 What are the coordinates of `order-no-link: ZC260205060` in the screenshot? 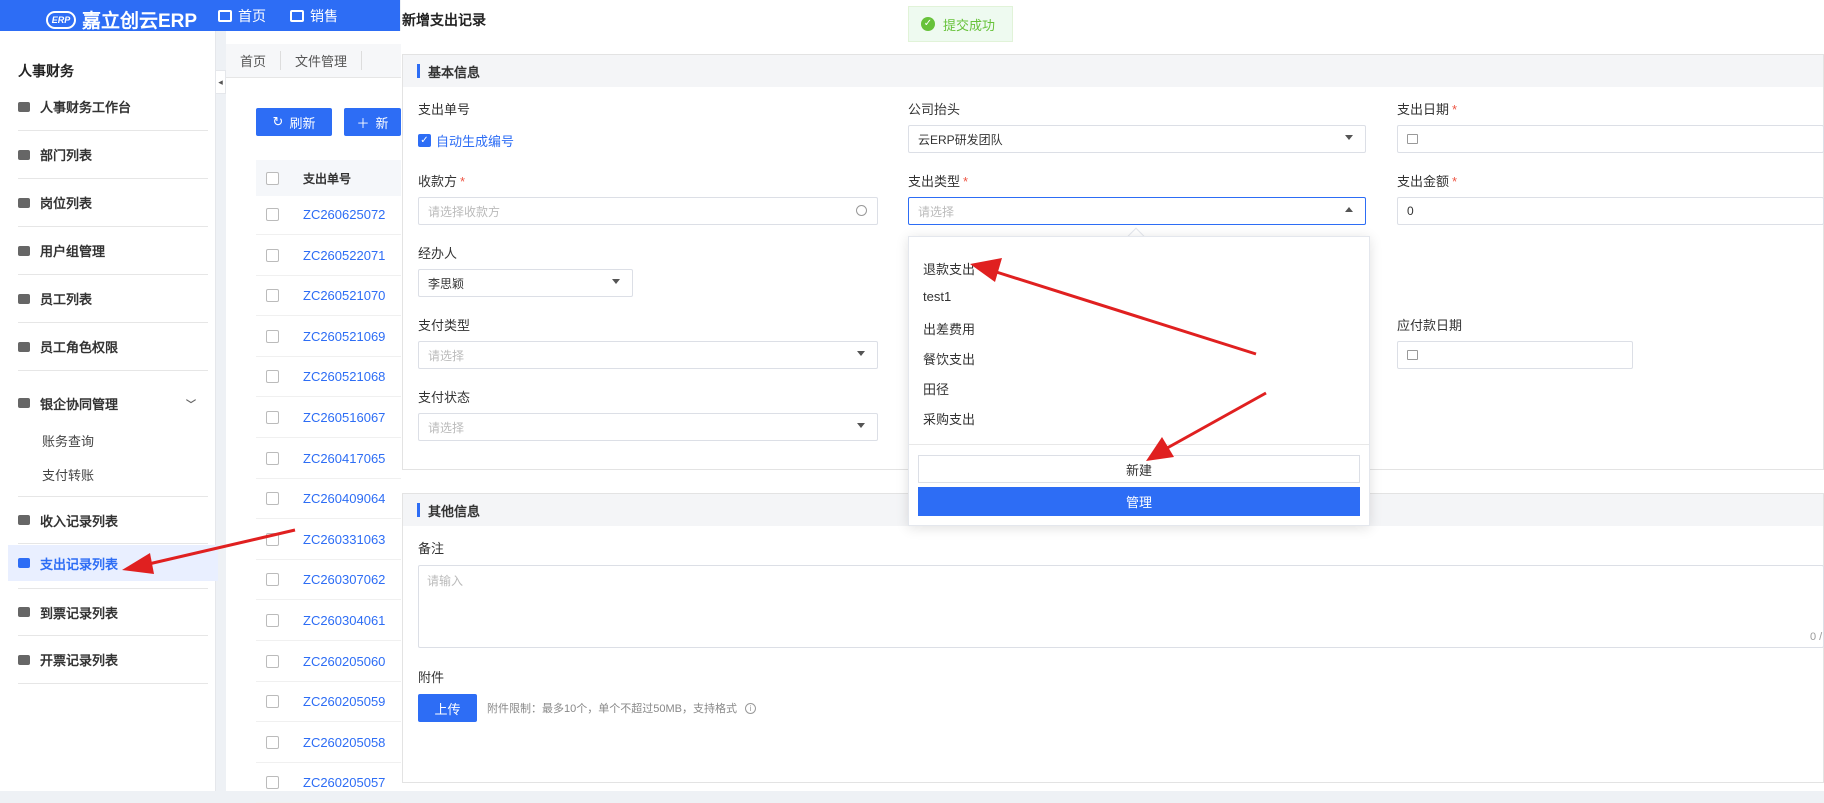 It's located at (344, 661).